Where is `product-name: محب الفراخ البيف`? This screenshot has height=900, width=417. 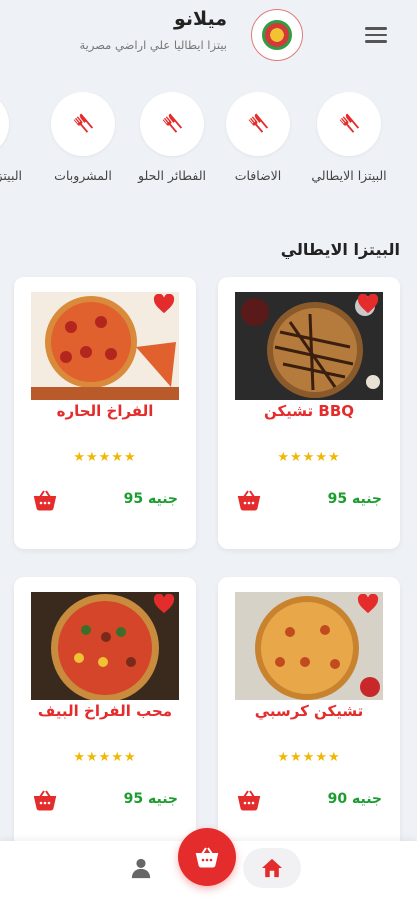 product-name: محب الفراخ البيف is located at coordinates (105, 711).